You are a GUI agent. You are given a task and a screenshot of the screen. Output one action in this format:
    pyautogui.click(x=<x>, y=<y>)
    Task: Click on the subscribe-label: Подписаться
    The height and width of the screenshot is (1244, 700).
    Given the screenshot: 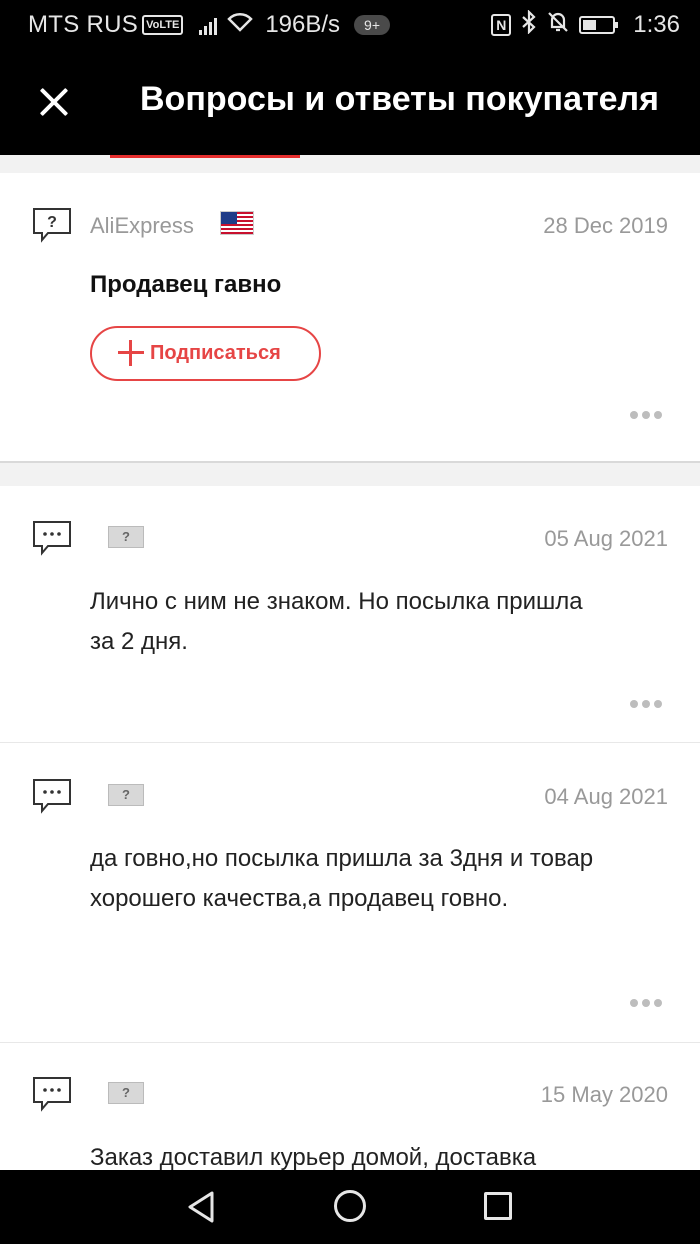 What is the action you would take?
    pyautogui.click(x=215, y=353)
    